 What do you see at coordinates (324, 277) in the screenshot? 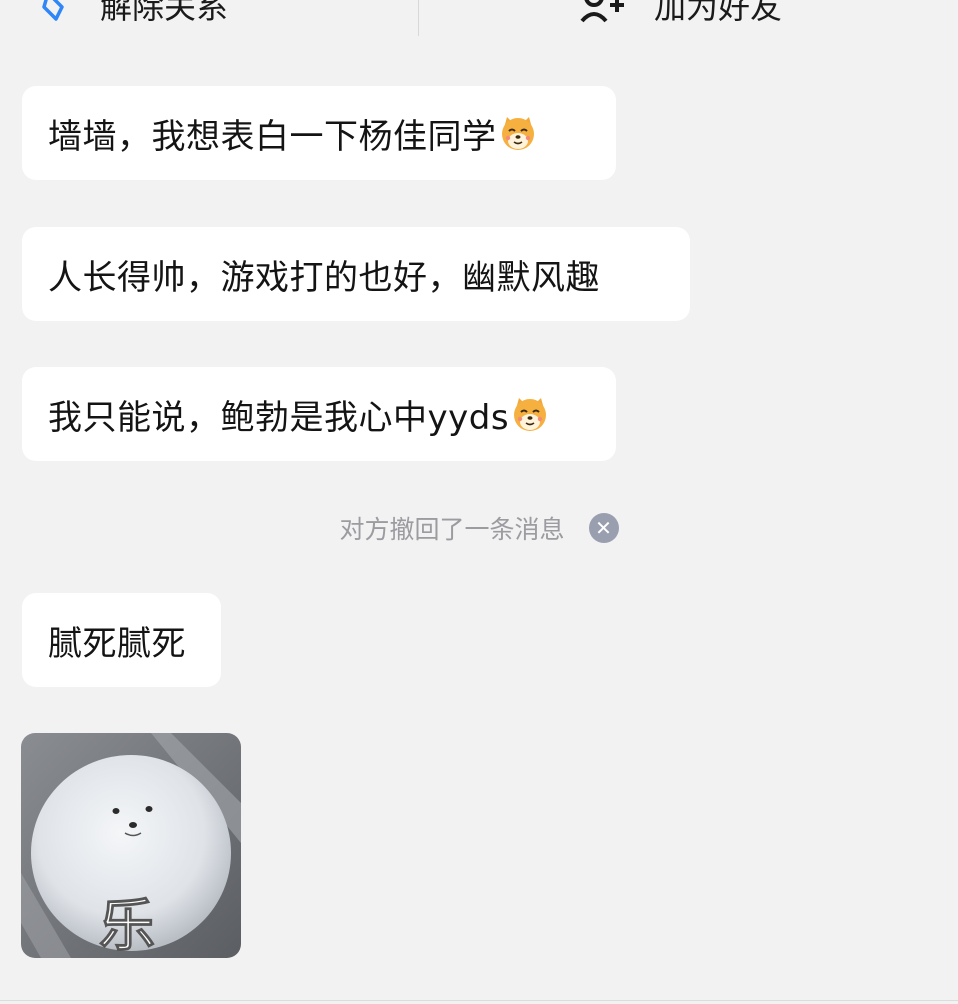
I see `message-text: 人长得帅，游戏打的也好，幽默风趣` at bounding box center [324, 277].